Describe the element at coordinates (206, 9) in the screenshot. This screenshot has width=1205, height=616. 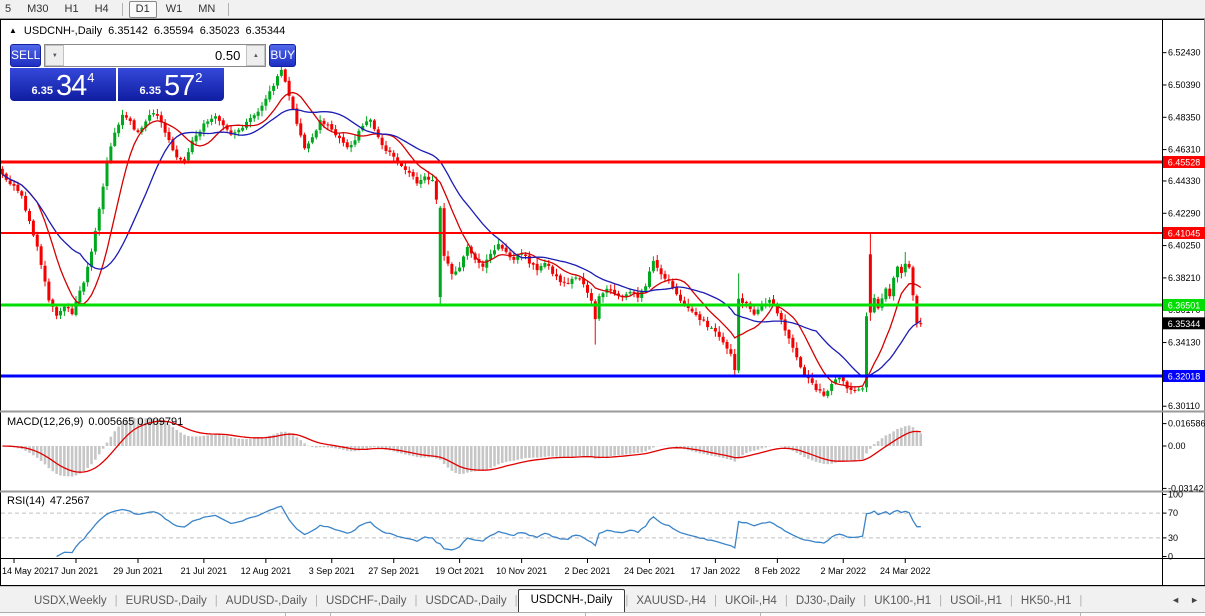
I see `timeframe-button-mn: MN` at that location.